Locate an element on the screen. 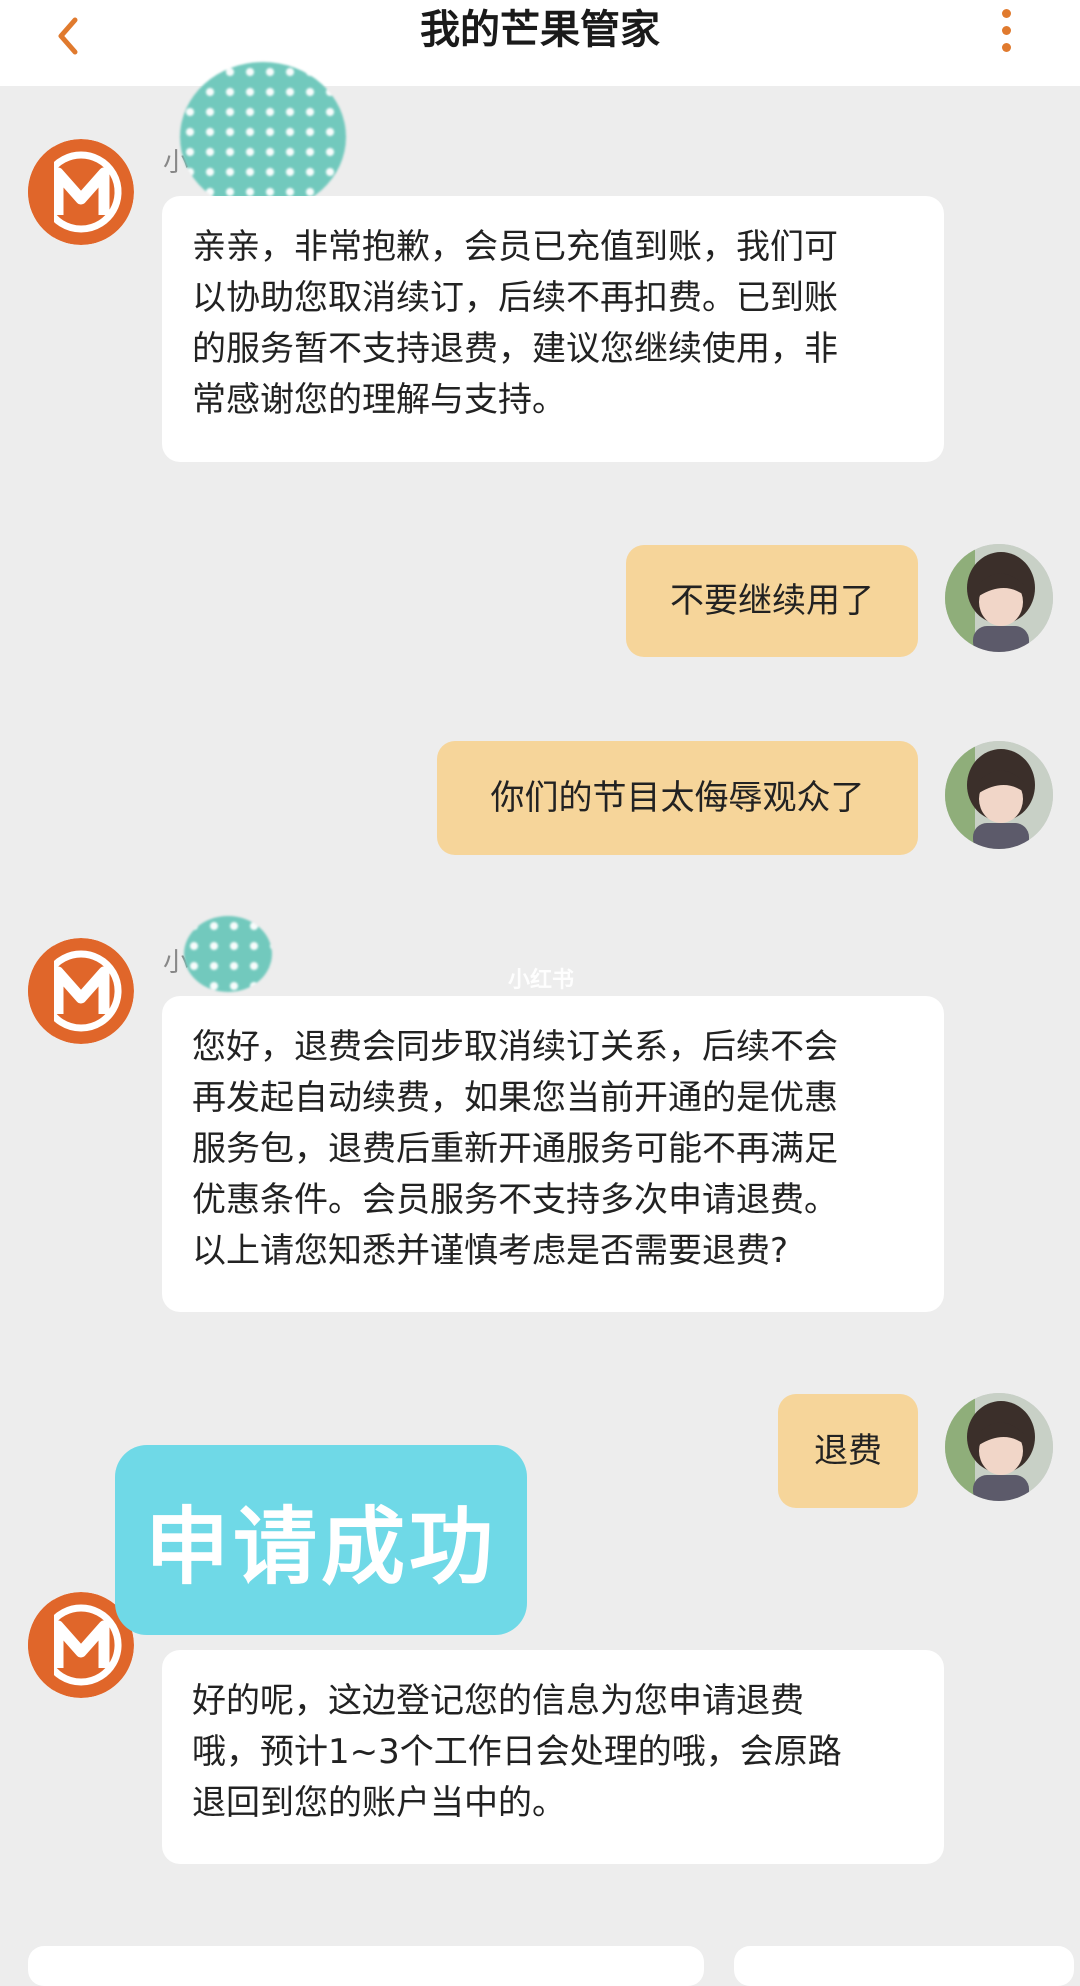 The image size is (1080, 1986). success-sticker: 申请成功 is located at coordinates (321, 1540).